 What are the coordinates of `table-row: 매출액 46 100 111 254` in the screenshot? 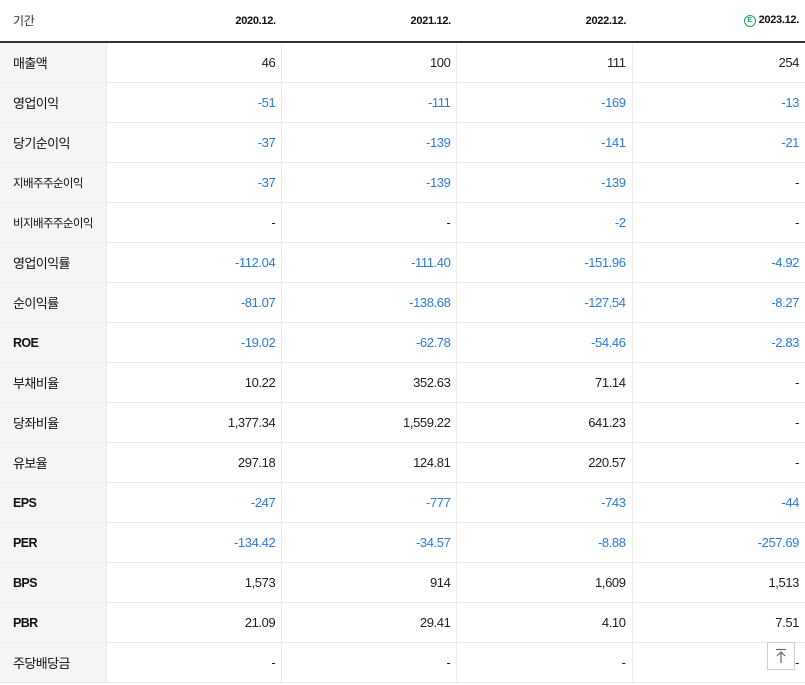 It's located at (402, 62).